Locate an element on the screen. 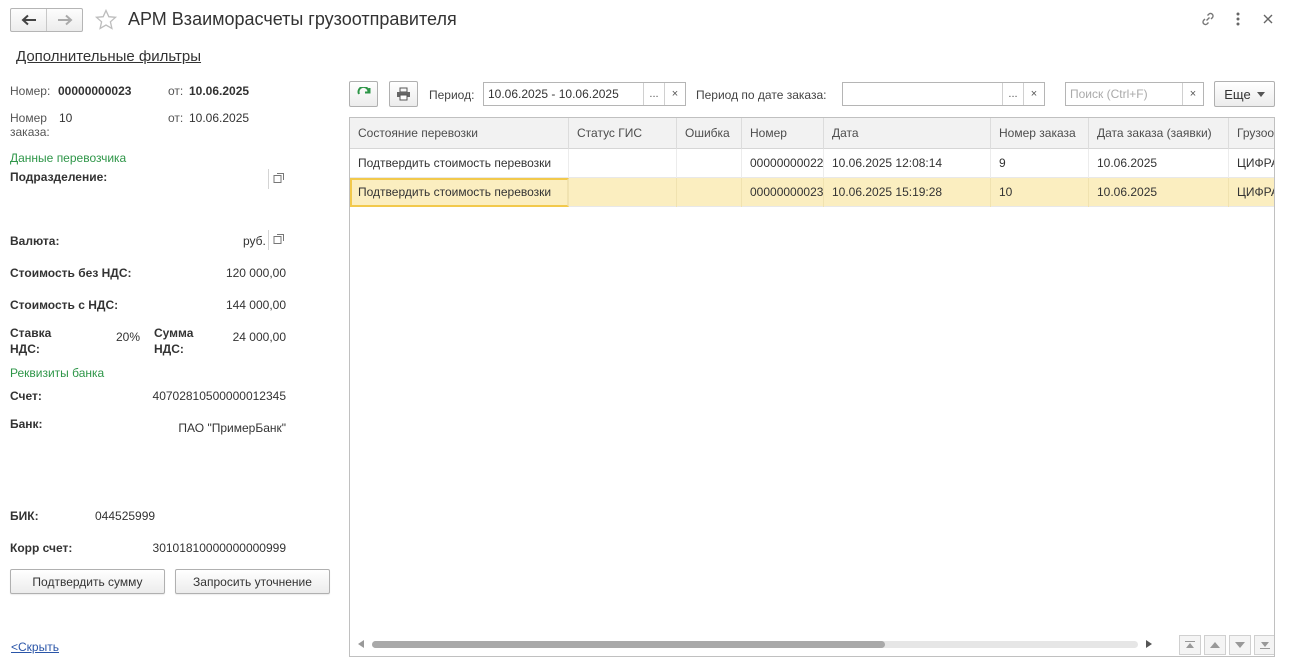 The height and width of the screenshot is (666, 1292). more-actions-button: Еще is located at coordinates (1244, 94).